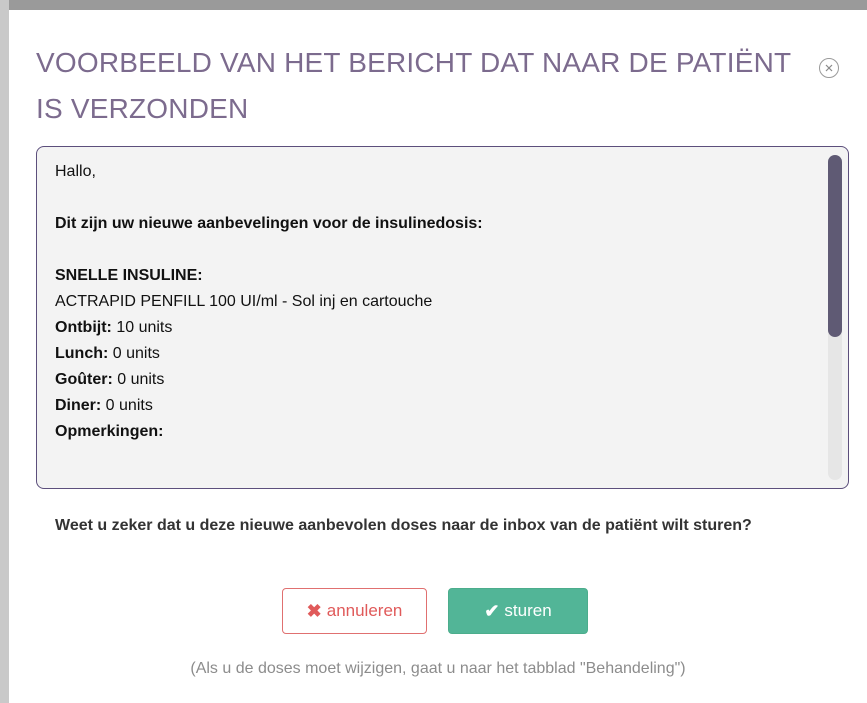  Describe the element at coordinates (4, 351) in the screenshot. I see `background-page-edge` at that location.